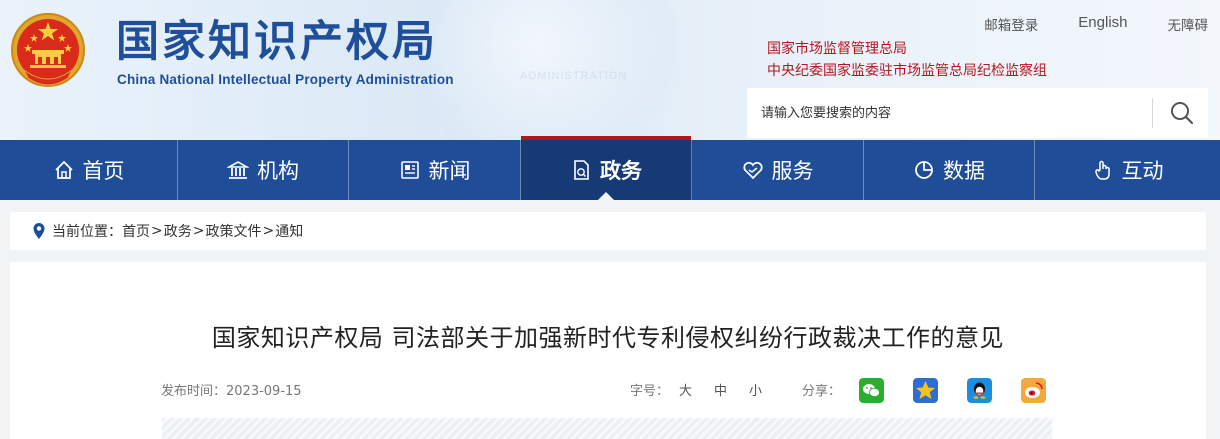 This screenshot has height=439, width=1220. I want to click on mail-login-link: 邮箱登录, so click(1011, 24).